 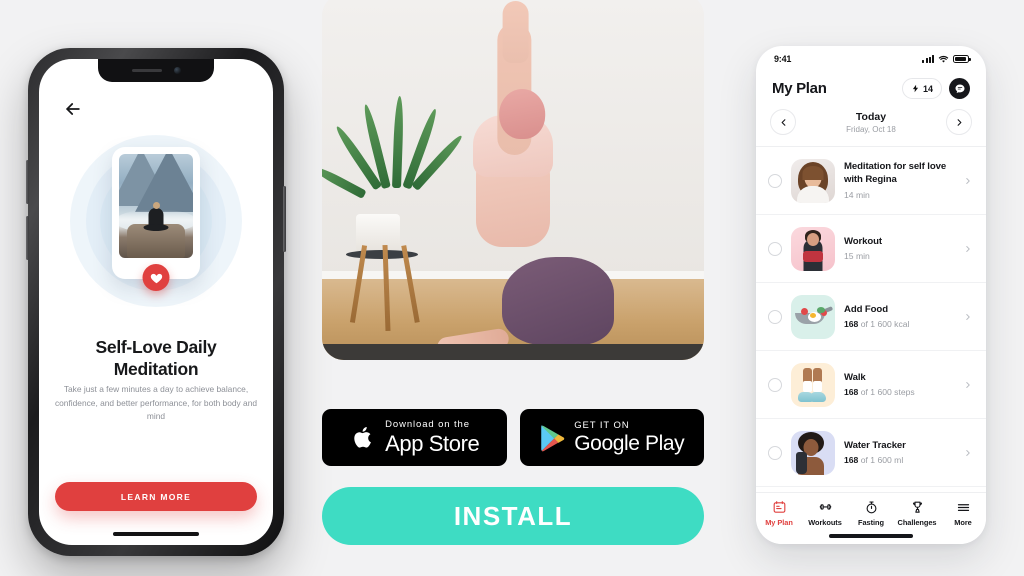 I want to click on app-header: My Plan 14, so click(x=871, y=90).